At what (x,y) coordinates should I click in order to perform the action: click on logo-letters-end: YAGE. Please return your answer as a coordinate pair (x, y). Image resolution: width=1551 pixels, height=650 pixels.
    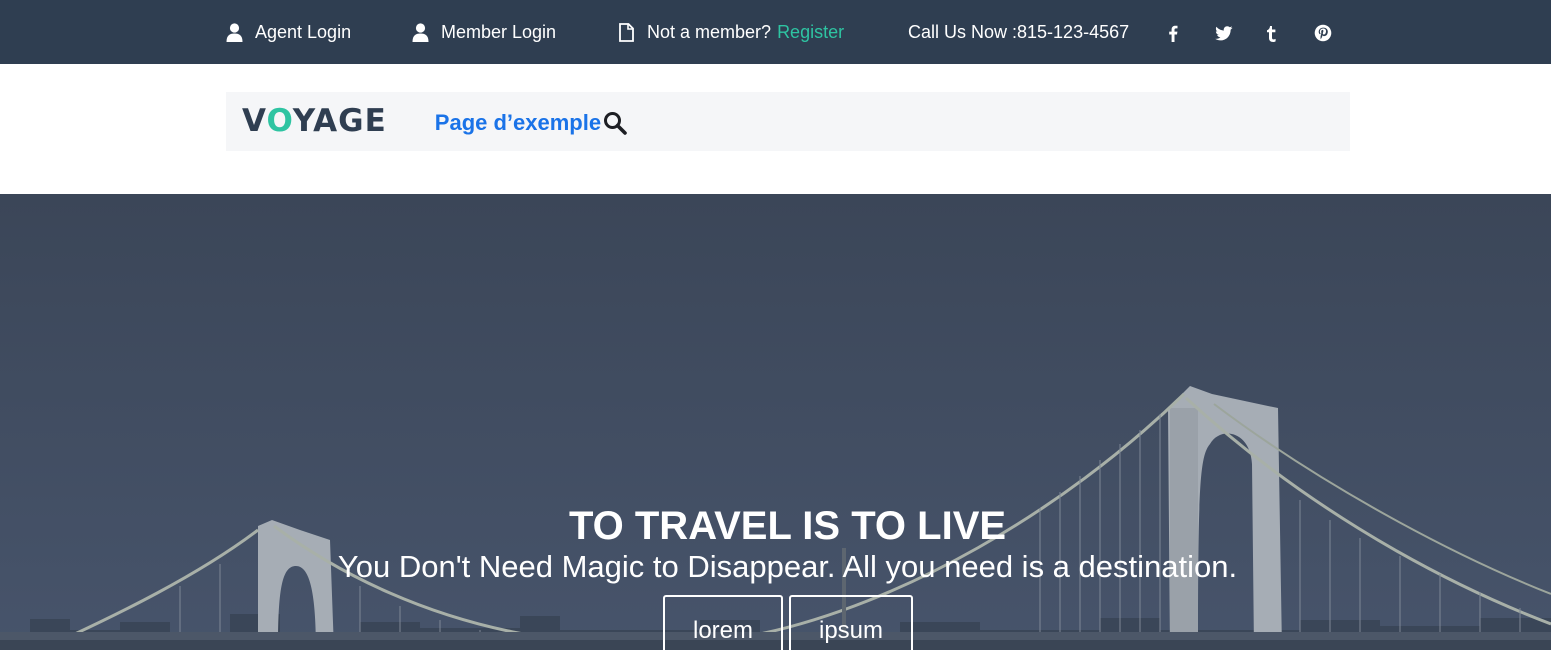
    Looking at the image, I should click on (339, 121).